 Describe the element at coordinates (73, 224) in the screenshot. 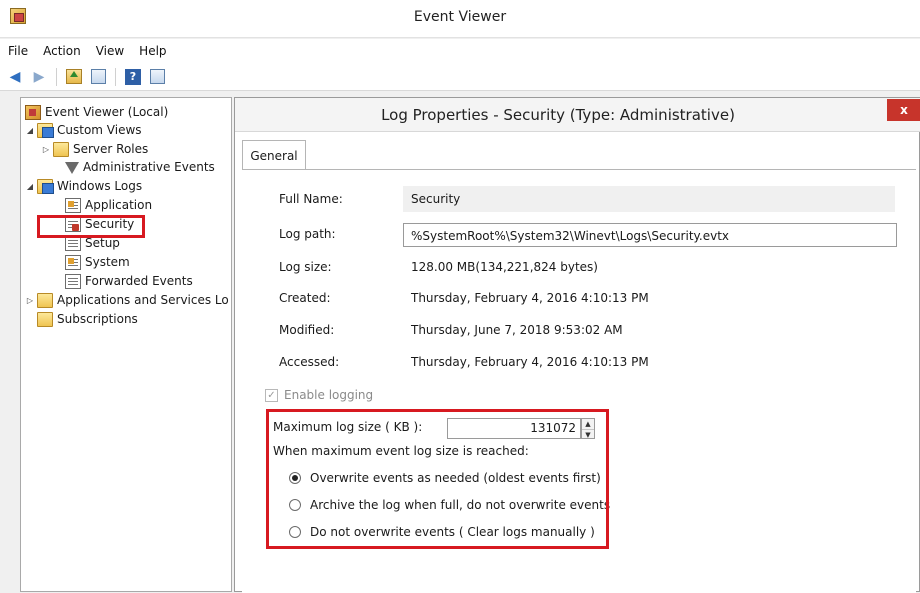

I see `security-log-icon` at that location.